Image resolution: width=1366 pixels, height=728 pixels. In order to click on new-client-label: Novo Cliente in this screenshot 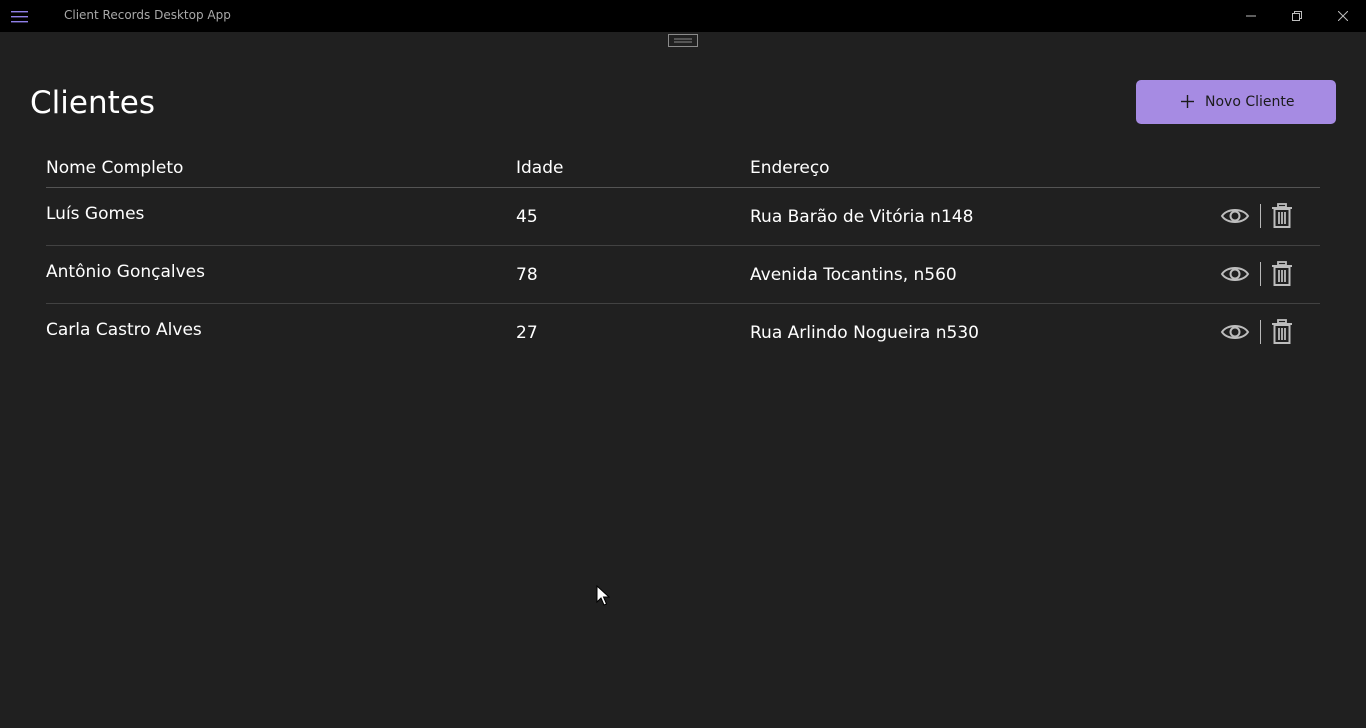, I will do `click(1250, 102)`.